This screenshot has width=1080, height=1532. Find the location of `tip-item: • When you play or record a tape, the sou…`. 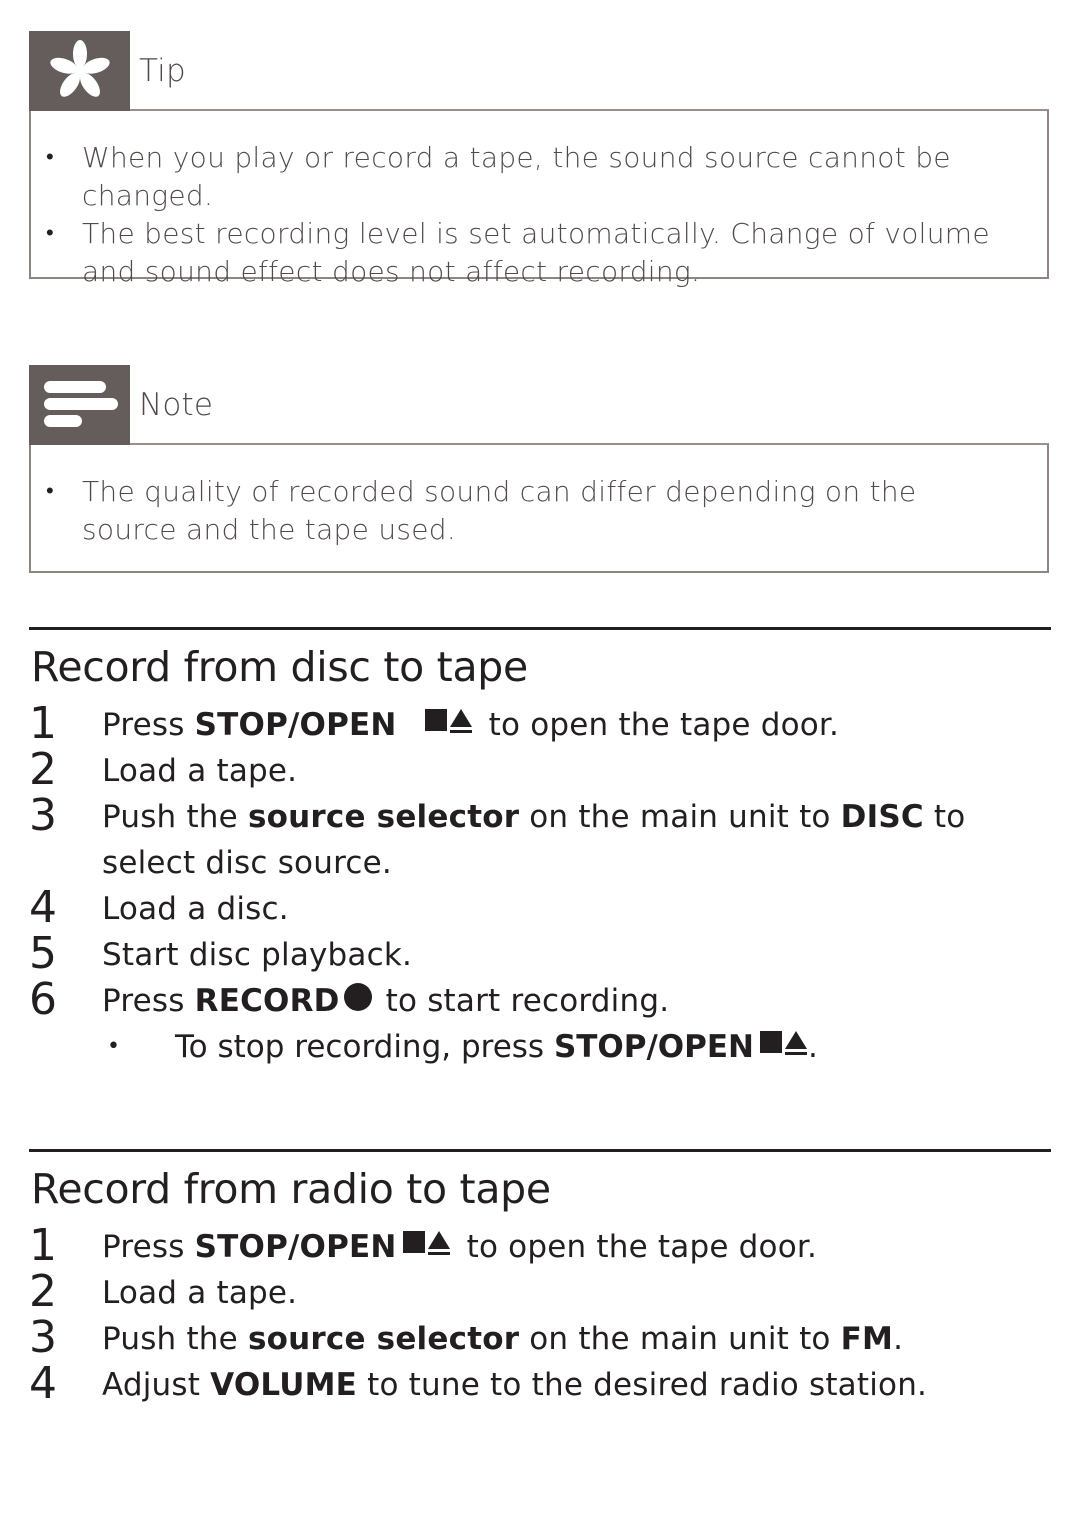

tip-item: • When you play or record a tape, the sou… is located at coordinates (498, 176).